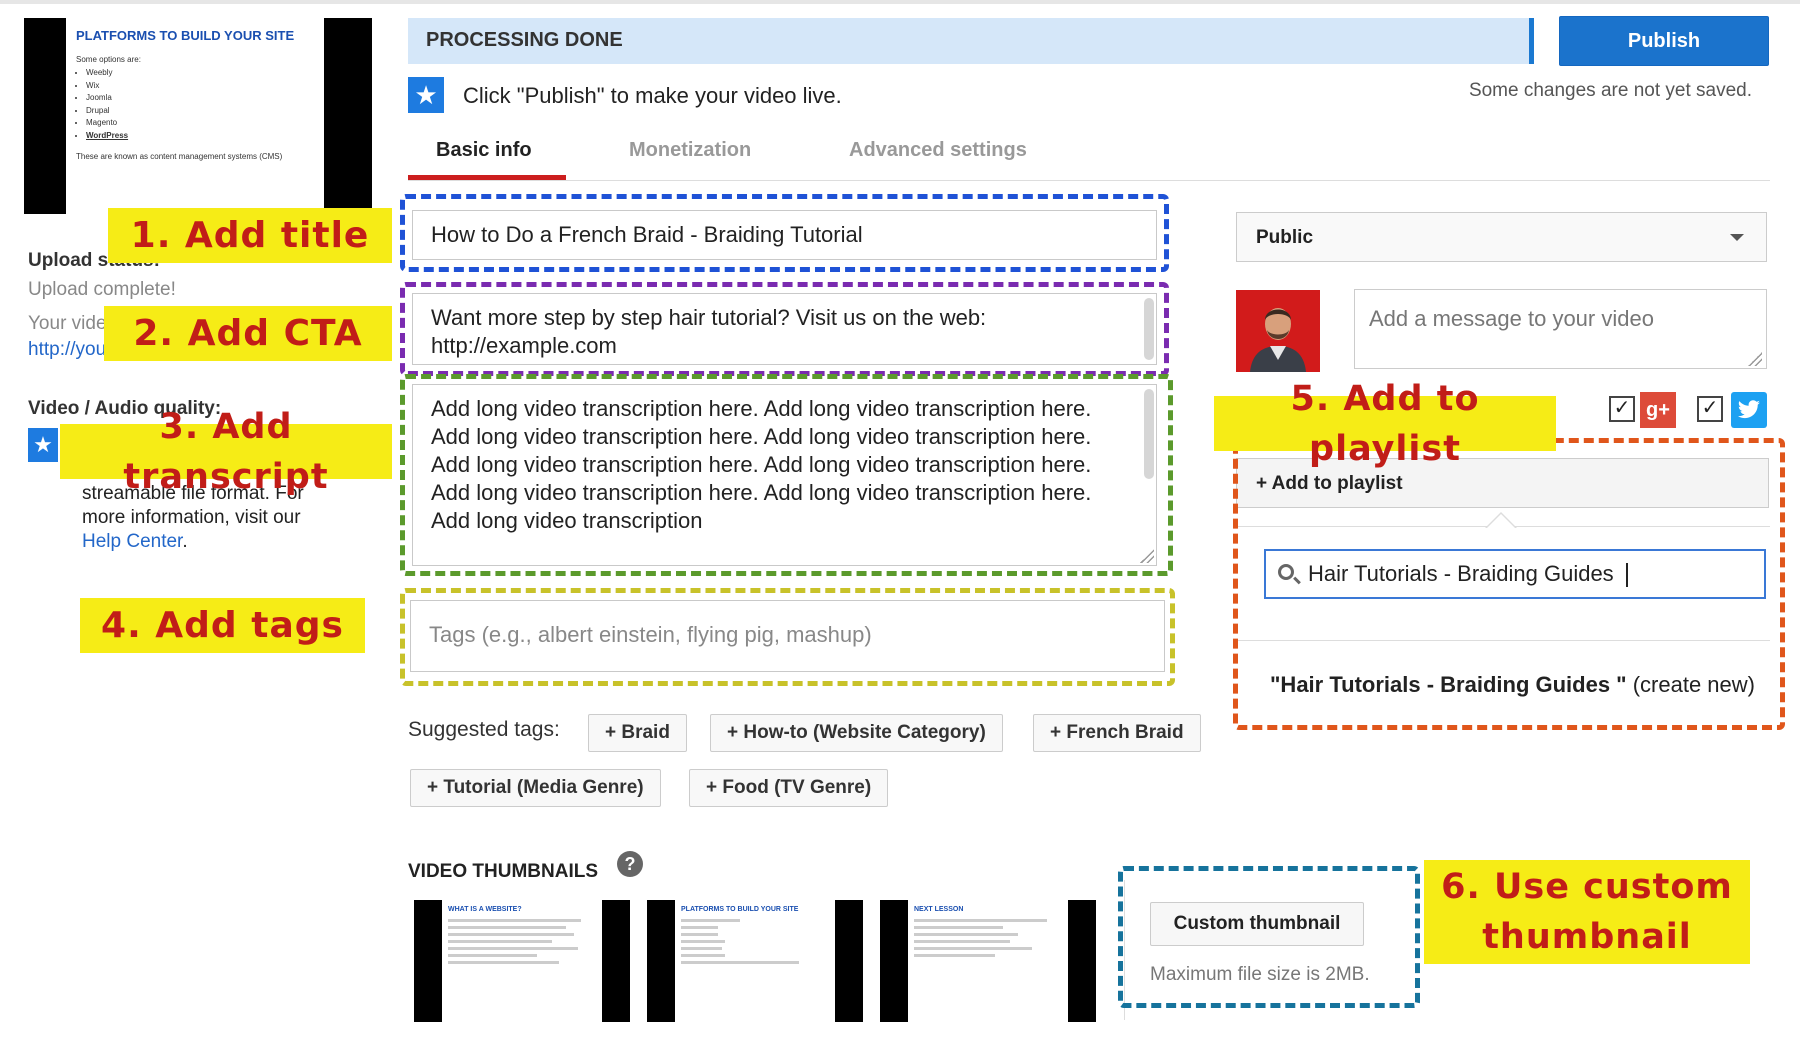 The width and height of the screenshot is (1800, 1055). I want to click on thumbnail-slide: NEXT LESSON, so click(988, 961).